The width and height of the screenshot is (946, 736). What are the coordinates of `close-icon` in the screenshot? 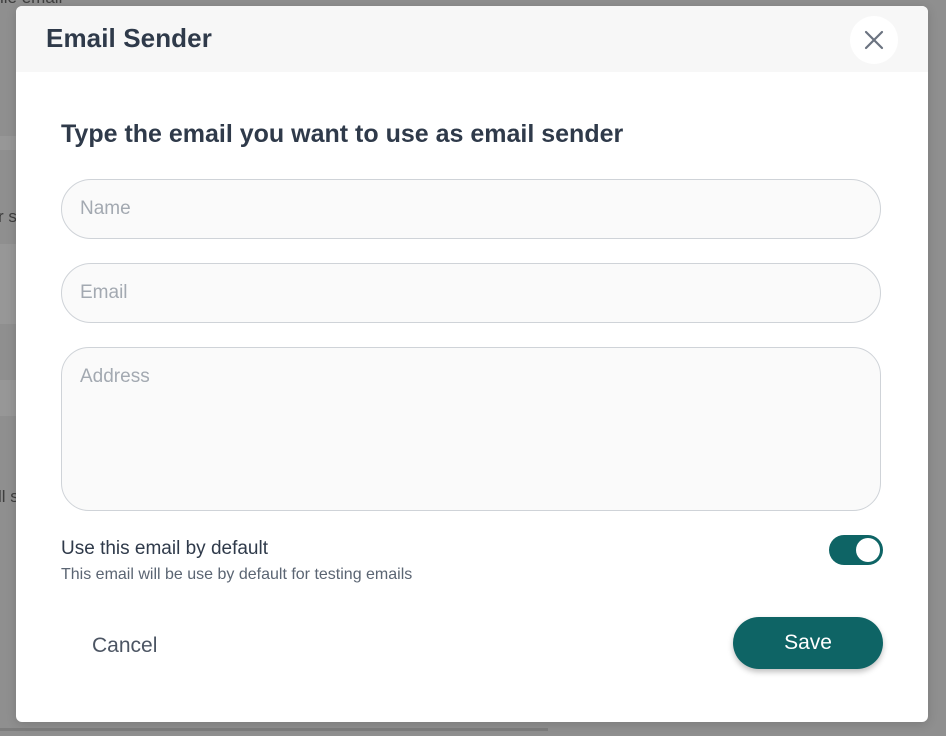 It's located at (874, 40).